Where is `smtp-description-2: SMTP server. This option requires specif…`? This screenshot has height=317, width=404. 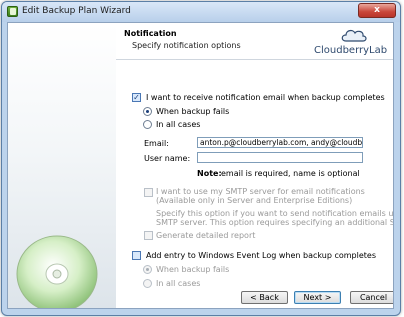 smtp-description-2: SMTP server. This option requires specif… is located at coordinates (274, 222).